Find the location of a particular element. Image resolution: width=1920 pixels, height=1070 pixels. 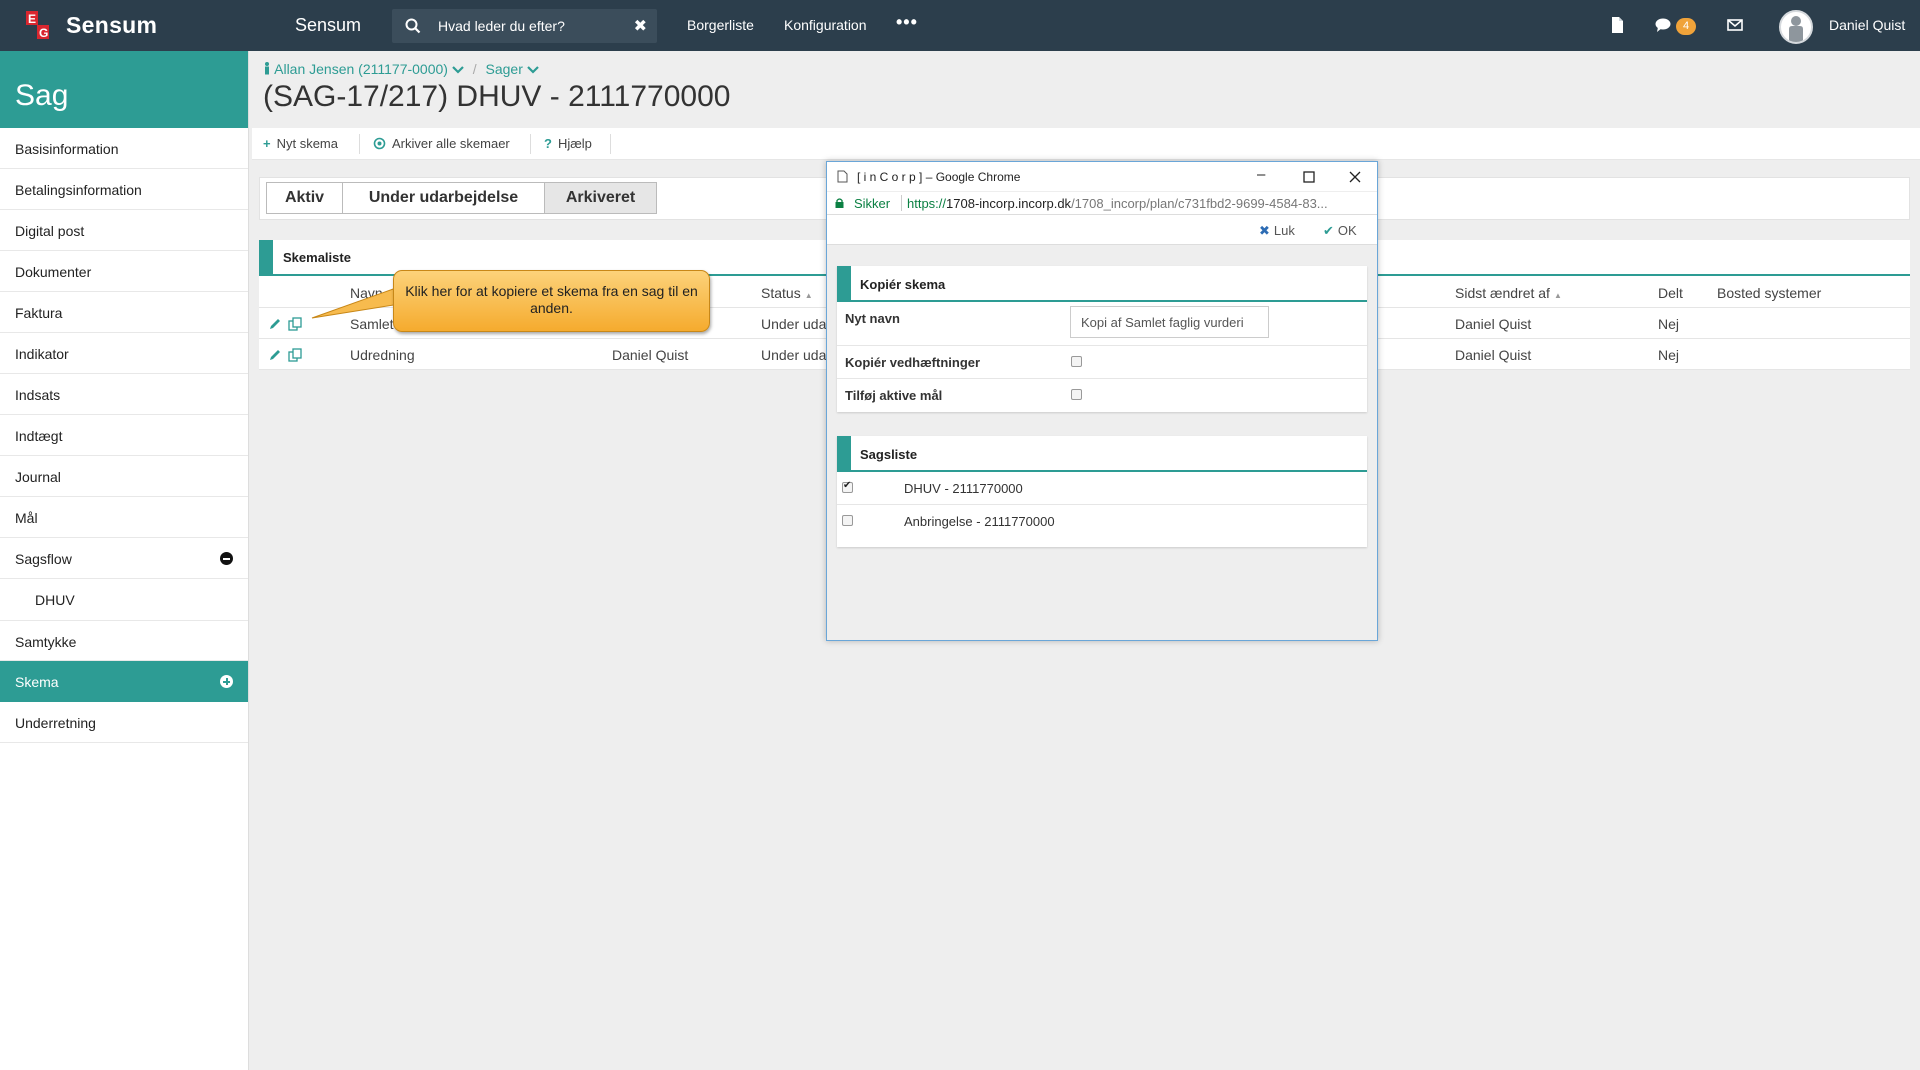

app-name: Sensum is located at coordinates (328, 25).